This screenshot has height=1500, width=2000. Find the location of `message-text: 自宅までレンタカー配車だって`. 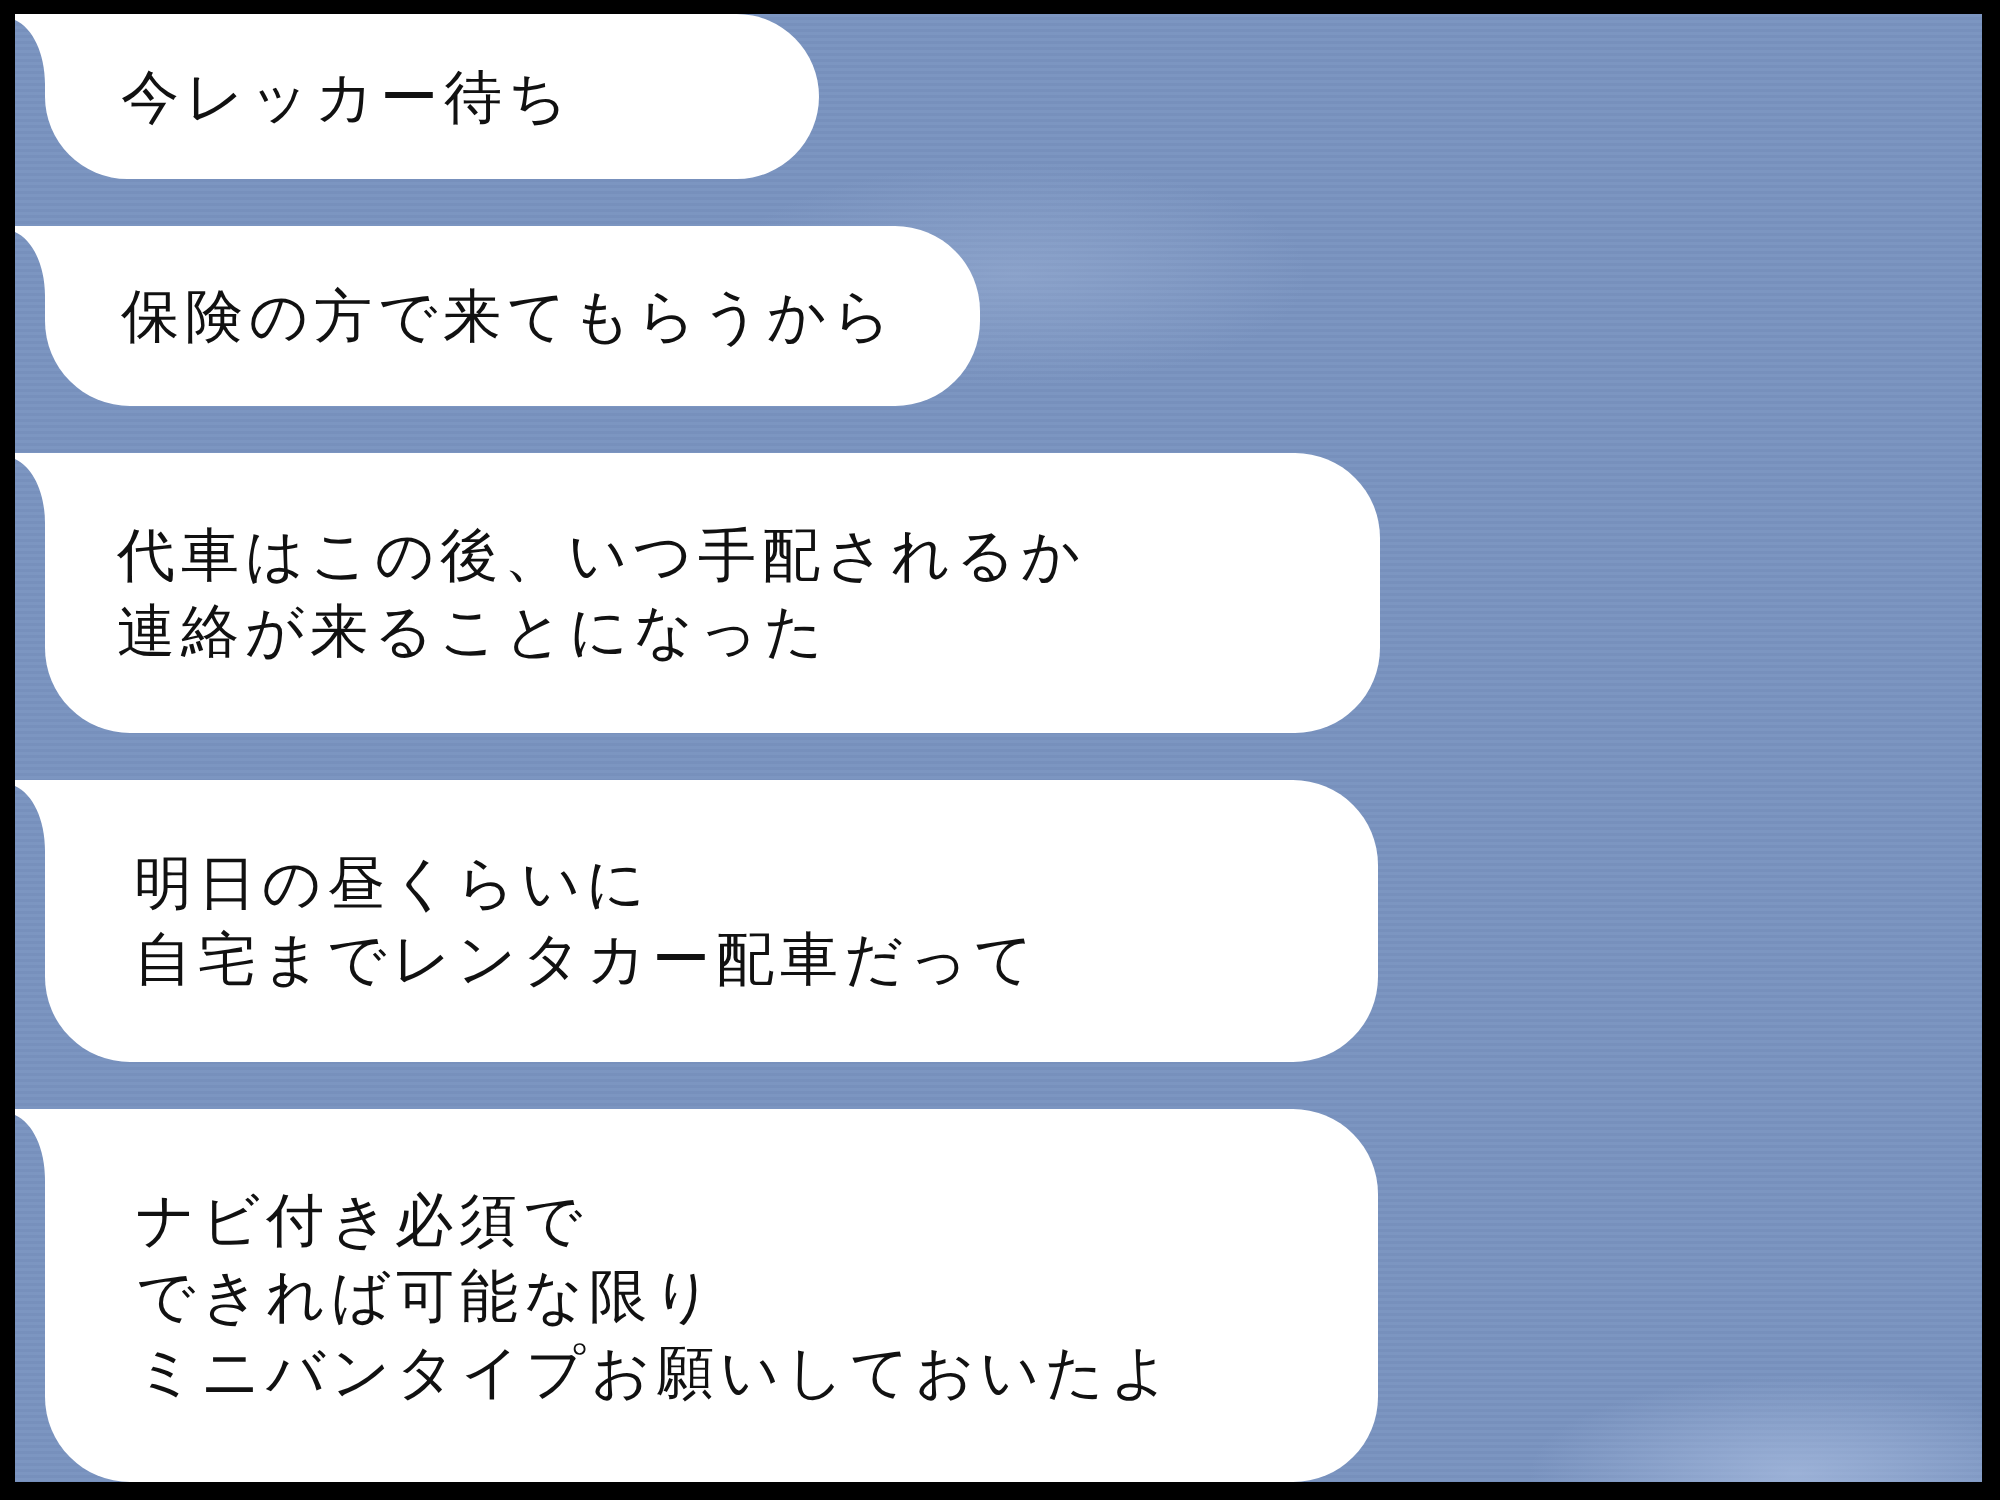

message-text: 自宅までレンタカー配車だって is located at coordinates (586, 959).